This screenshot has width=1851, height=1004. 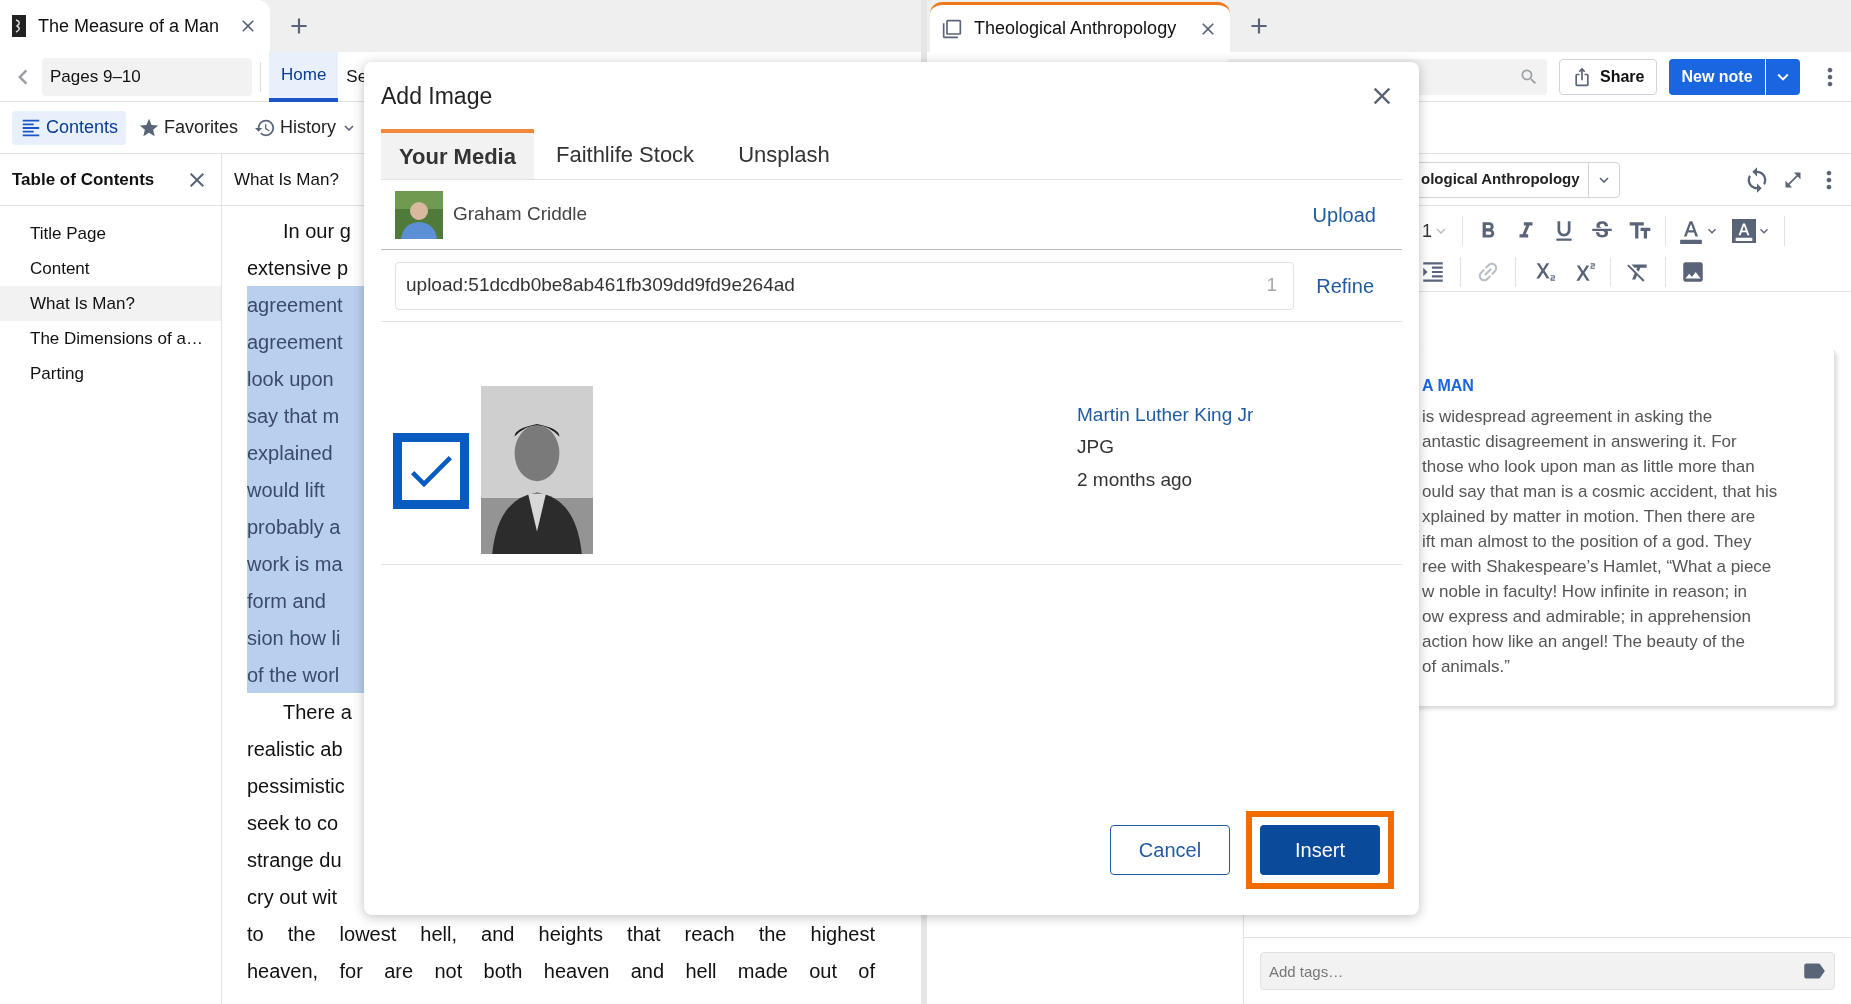 I want to click on text-line: cry out wit, so click(x=293, y=897).